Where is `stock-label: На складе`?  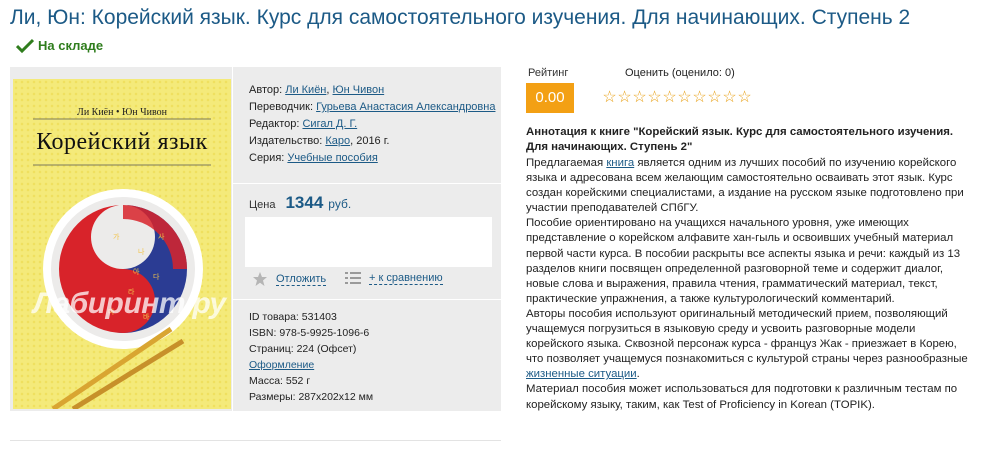
stock-label: На складе is located at coordinates (71, 45).